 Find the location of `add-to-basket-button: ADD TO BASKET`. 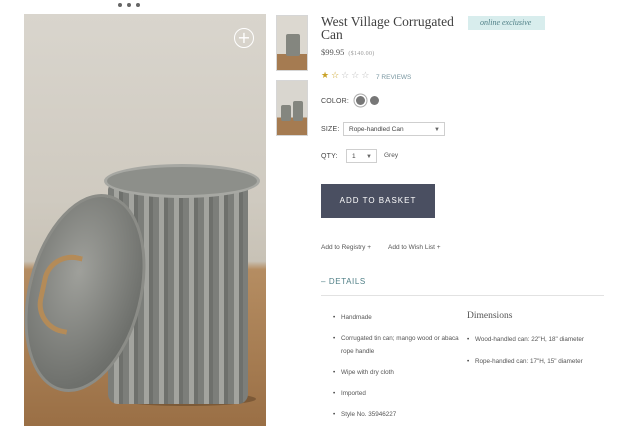

add-to-basket-button: ADD TO BASKET is located at coordinates (378, 201).